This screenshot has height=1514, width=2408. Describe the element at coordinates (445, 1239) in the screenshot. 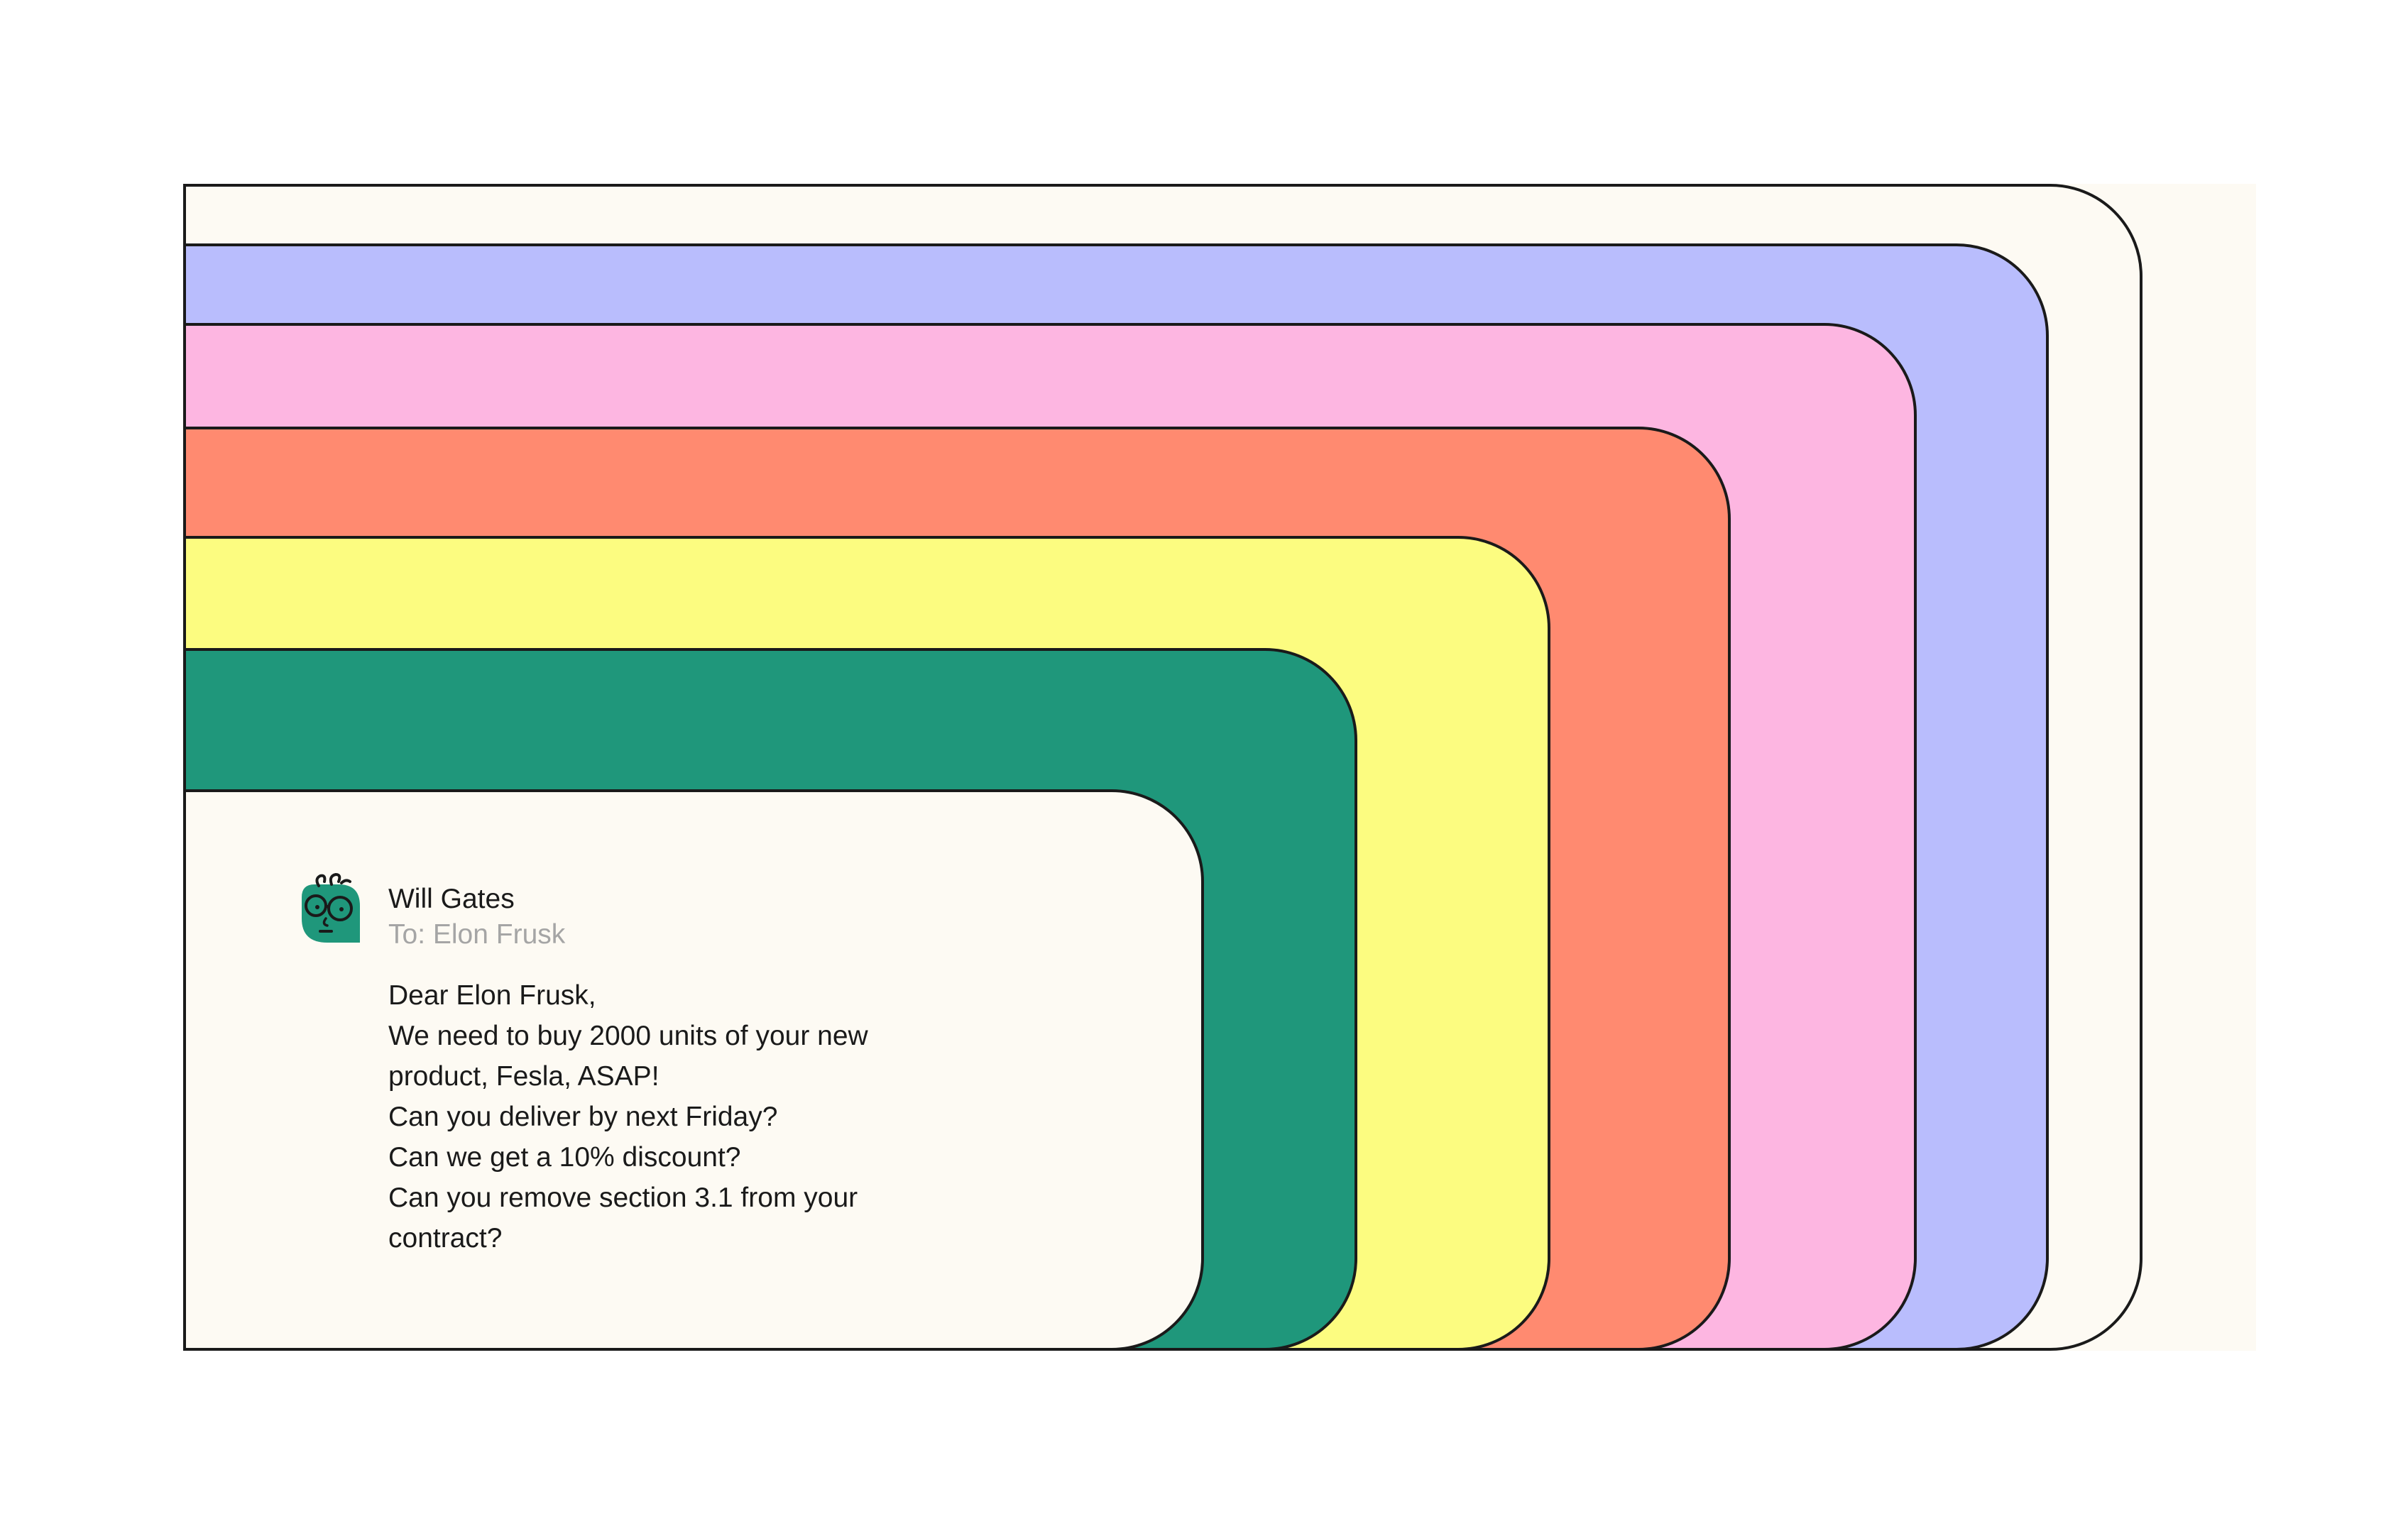

I see `body-line: contract?` at that location.